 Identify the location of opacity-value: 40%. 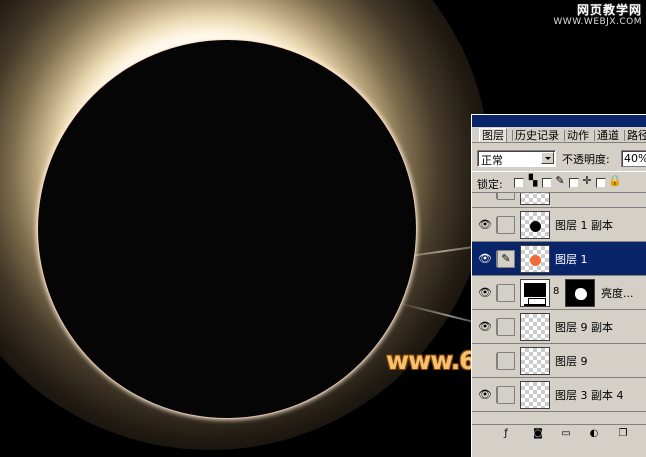
(635, 158).